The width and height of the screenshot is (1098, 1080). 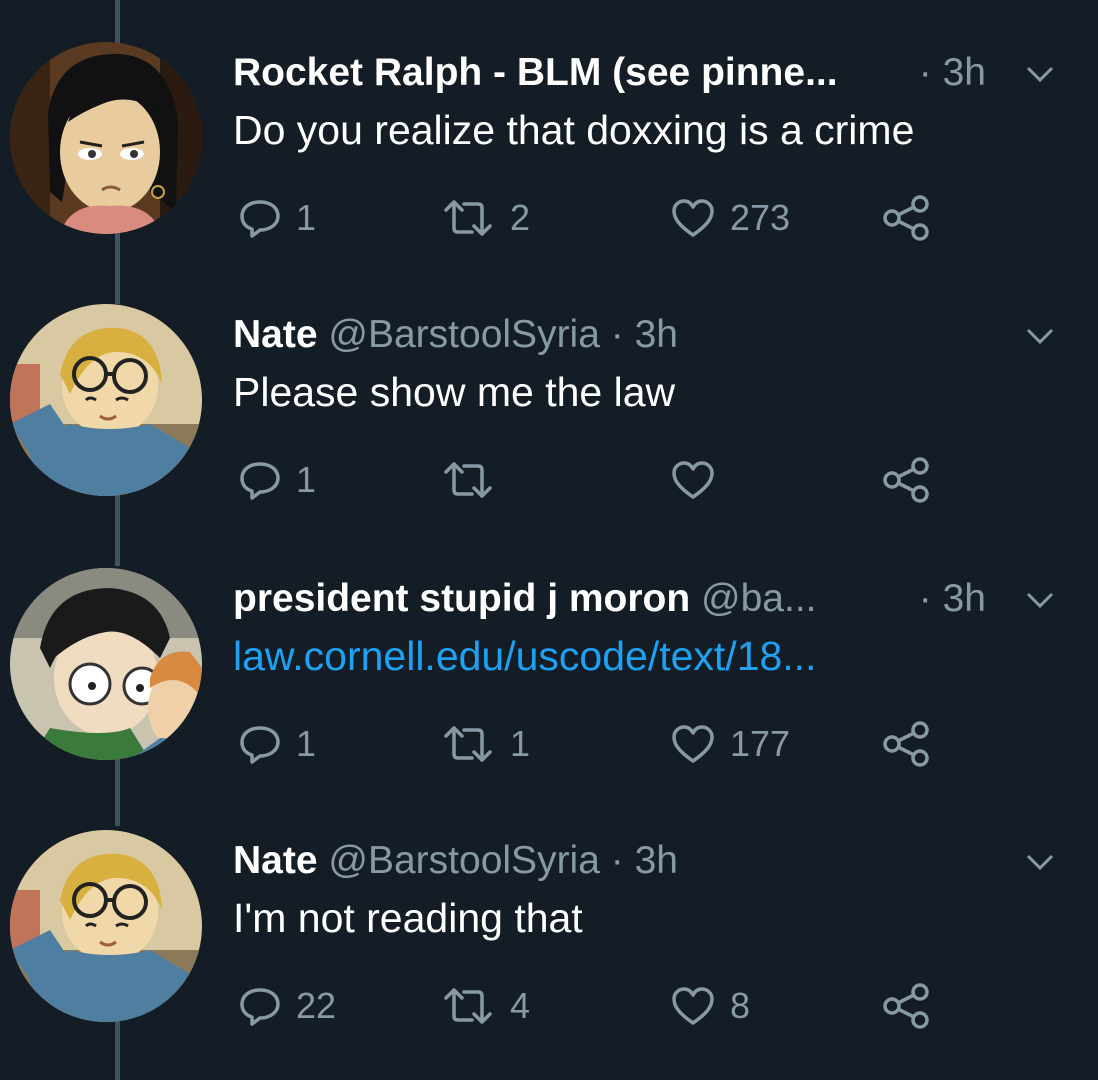 I want to click on tweet-text: Please show me the law, so click(x=454, y=392).